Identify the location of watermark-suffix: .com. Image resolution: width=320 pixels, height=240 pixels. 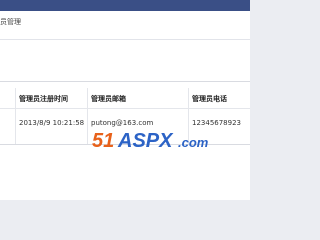
(193, 142).